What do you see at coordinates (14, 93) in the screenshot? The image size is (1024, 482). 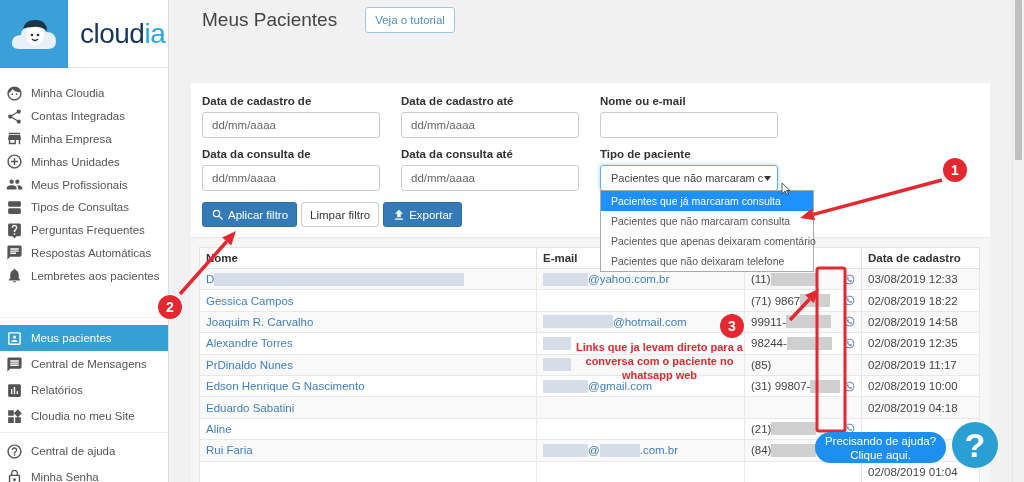 I see `face-icon` at bounding box center [14, 93].